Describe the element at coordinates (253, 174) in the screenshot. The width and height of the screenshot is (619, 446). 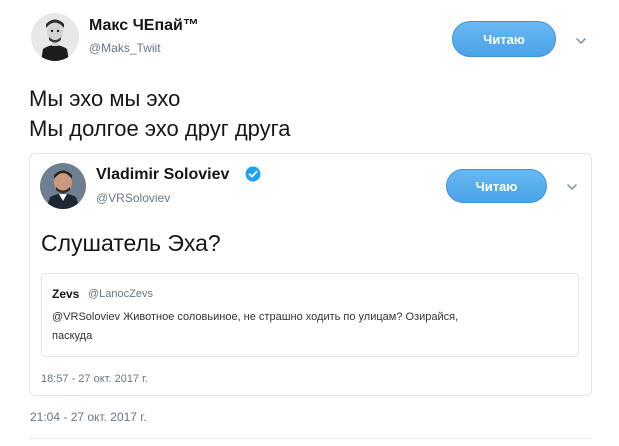
I see `verified-badge-icon` at that location.